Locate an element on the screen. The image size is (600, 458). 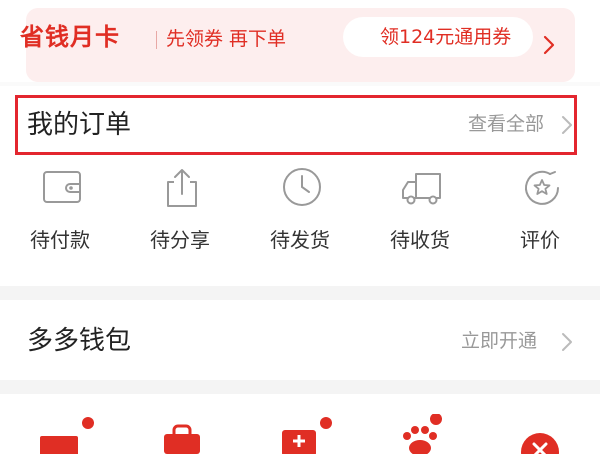
orders-title: 我的订单 is located at coordinates (79, 125).